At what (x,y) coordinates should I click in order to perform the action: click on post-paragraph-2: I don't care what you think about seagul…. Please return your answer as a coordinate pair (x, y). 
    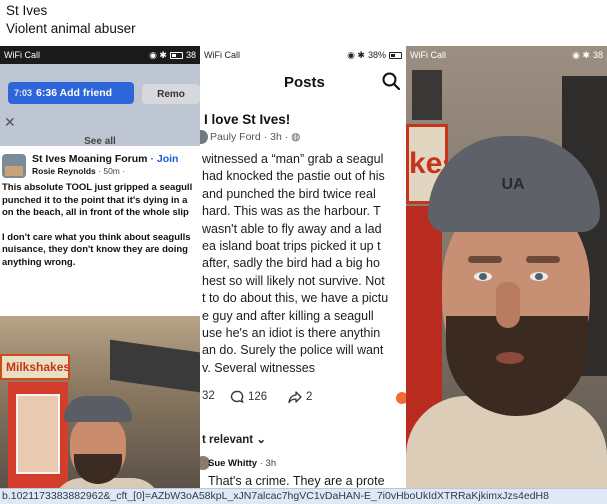
    Looking at the image, I should click on (101, 251).